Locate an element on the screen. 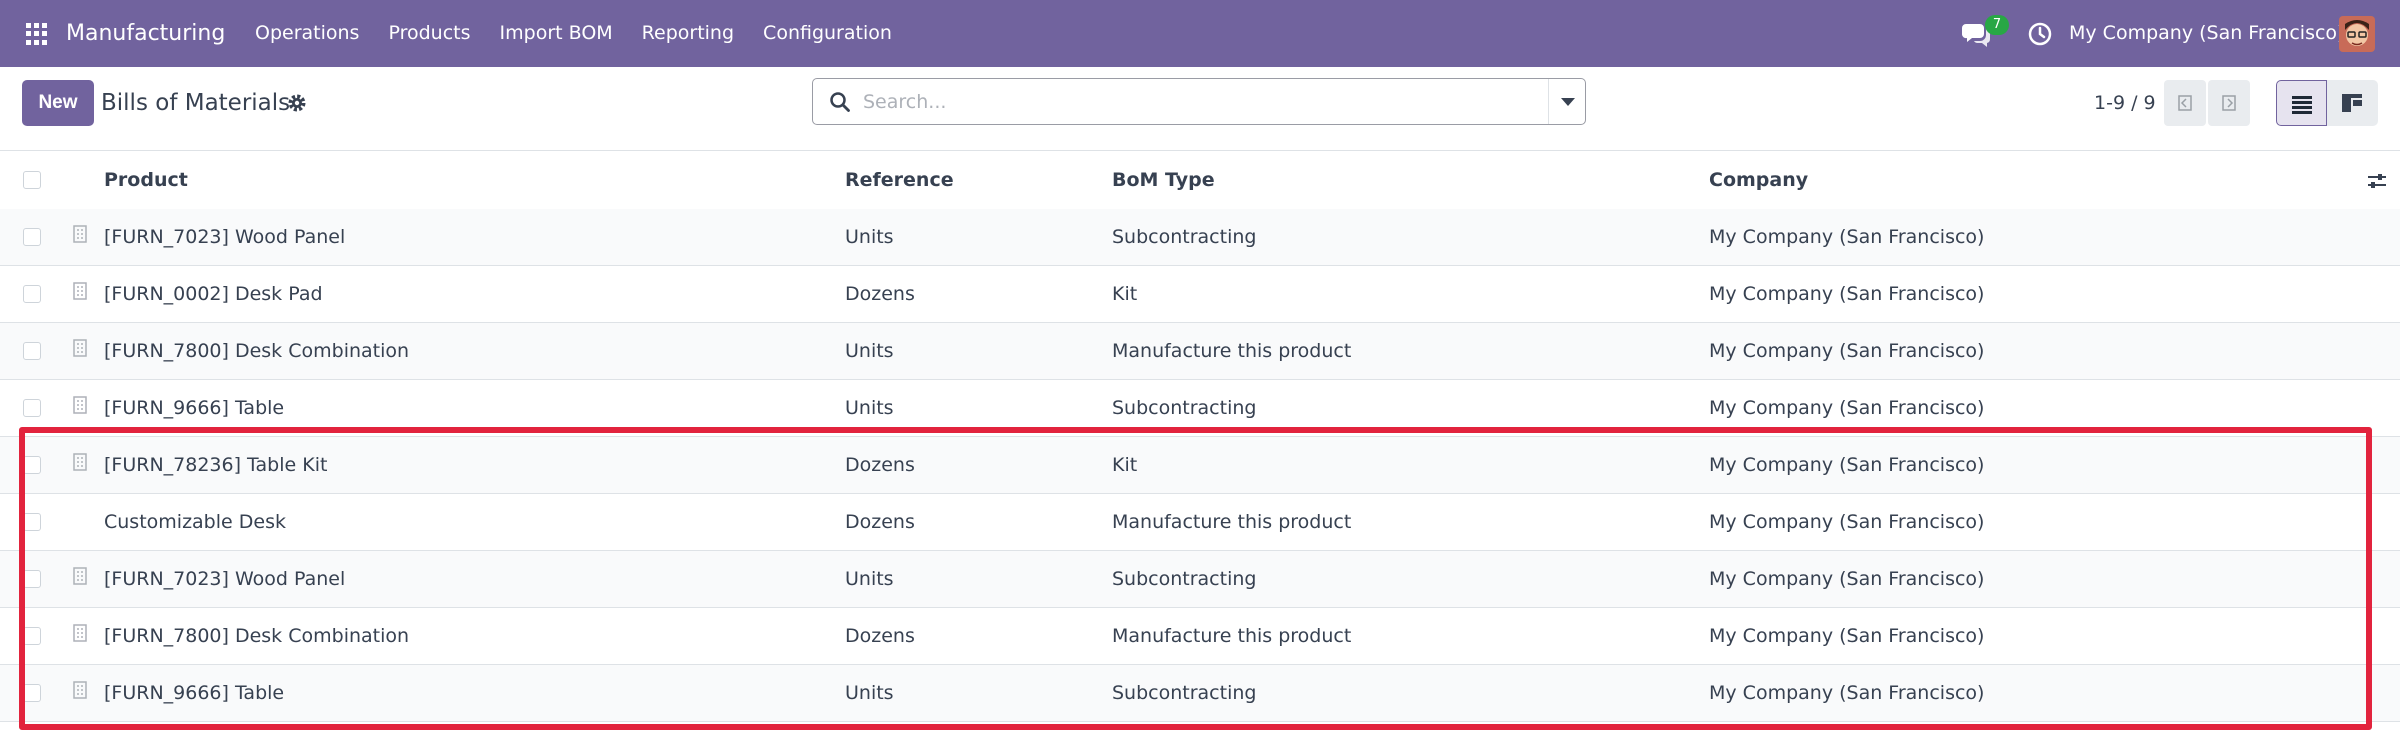  pager-next-button is located at coordinates (2229, 103).